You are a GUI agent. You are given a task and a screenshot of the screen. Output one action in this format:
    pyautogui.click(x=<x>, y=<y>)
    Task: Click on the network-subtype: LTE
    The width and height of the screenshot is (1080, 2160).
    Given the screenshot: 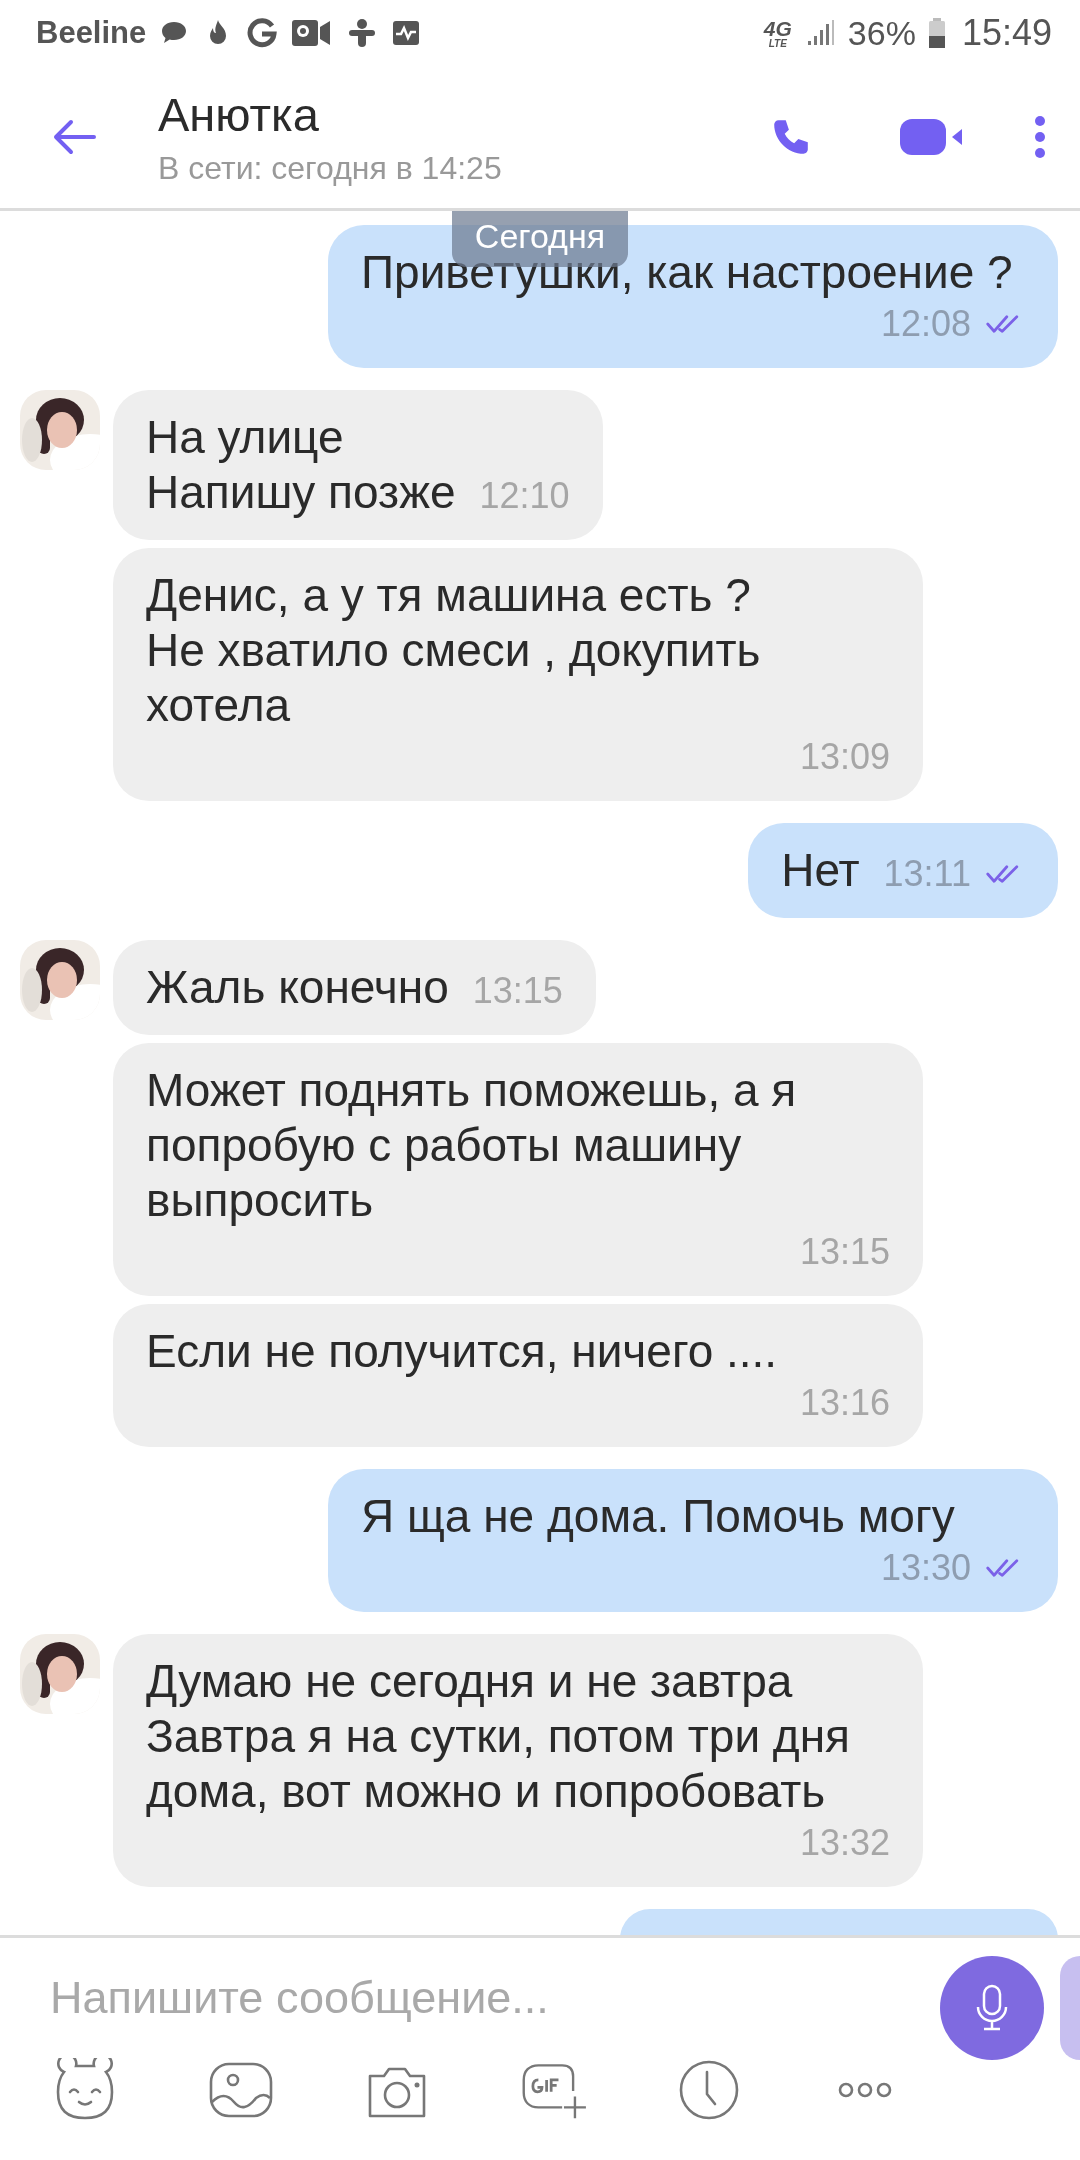 What is the action you would take?
    pyautogui.click(x=777, y=43)
    